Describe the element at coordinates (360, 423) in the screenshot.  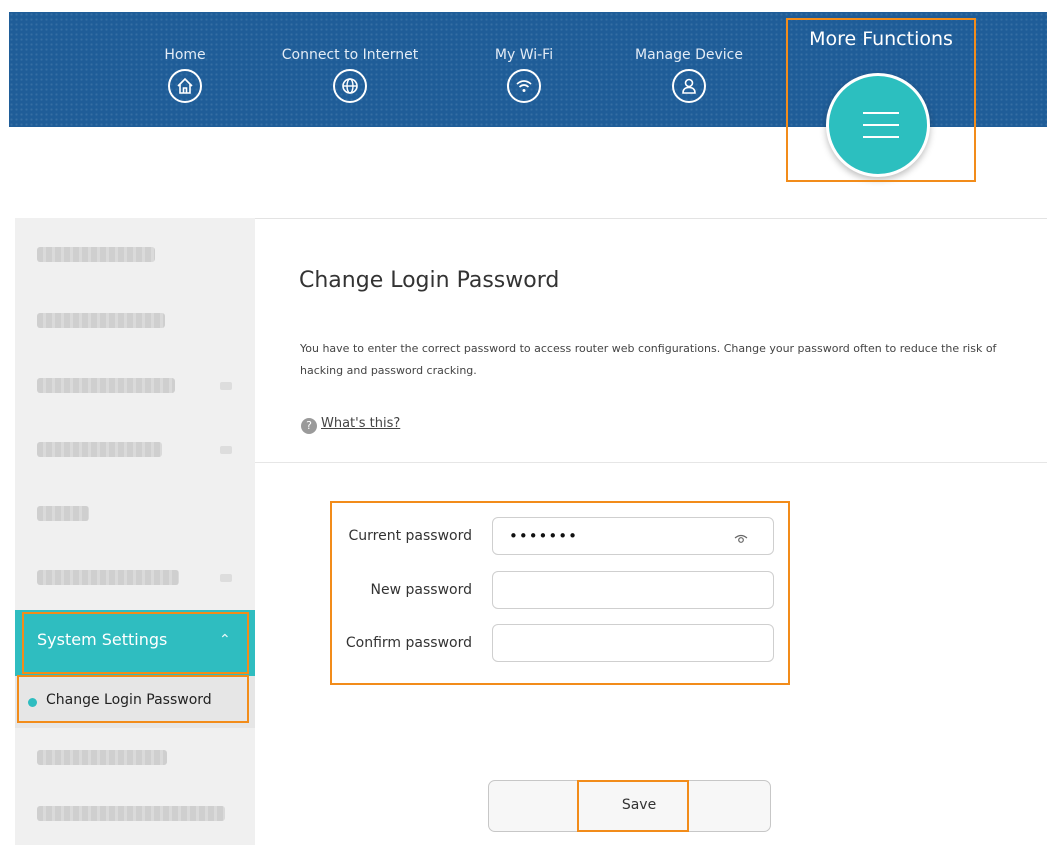
I see `whats-this-link: What's this?` at that location.